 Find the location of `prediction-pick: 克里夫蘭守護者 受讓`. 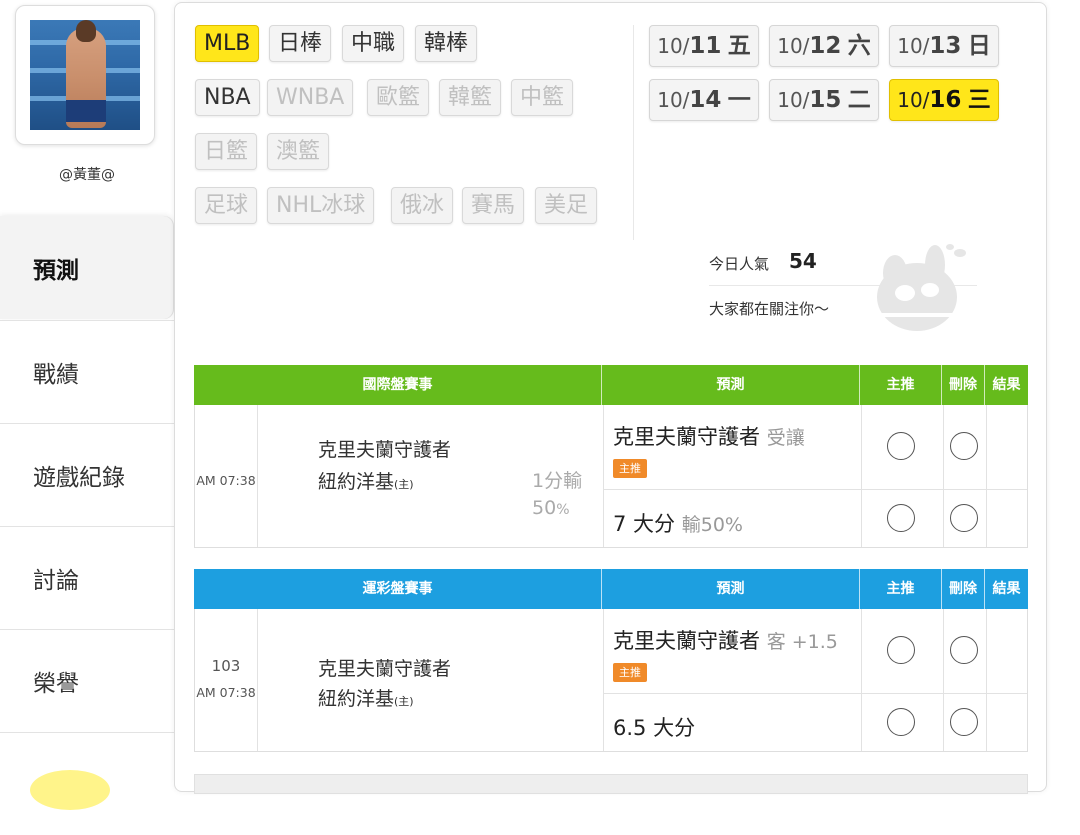

prediction-pick: 克里夫蘭守護者 受讓 is located at coordinates (709, 436).